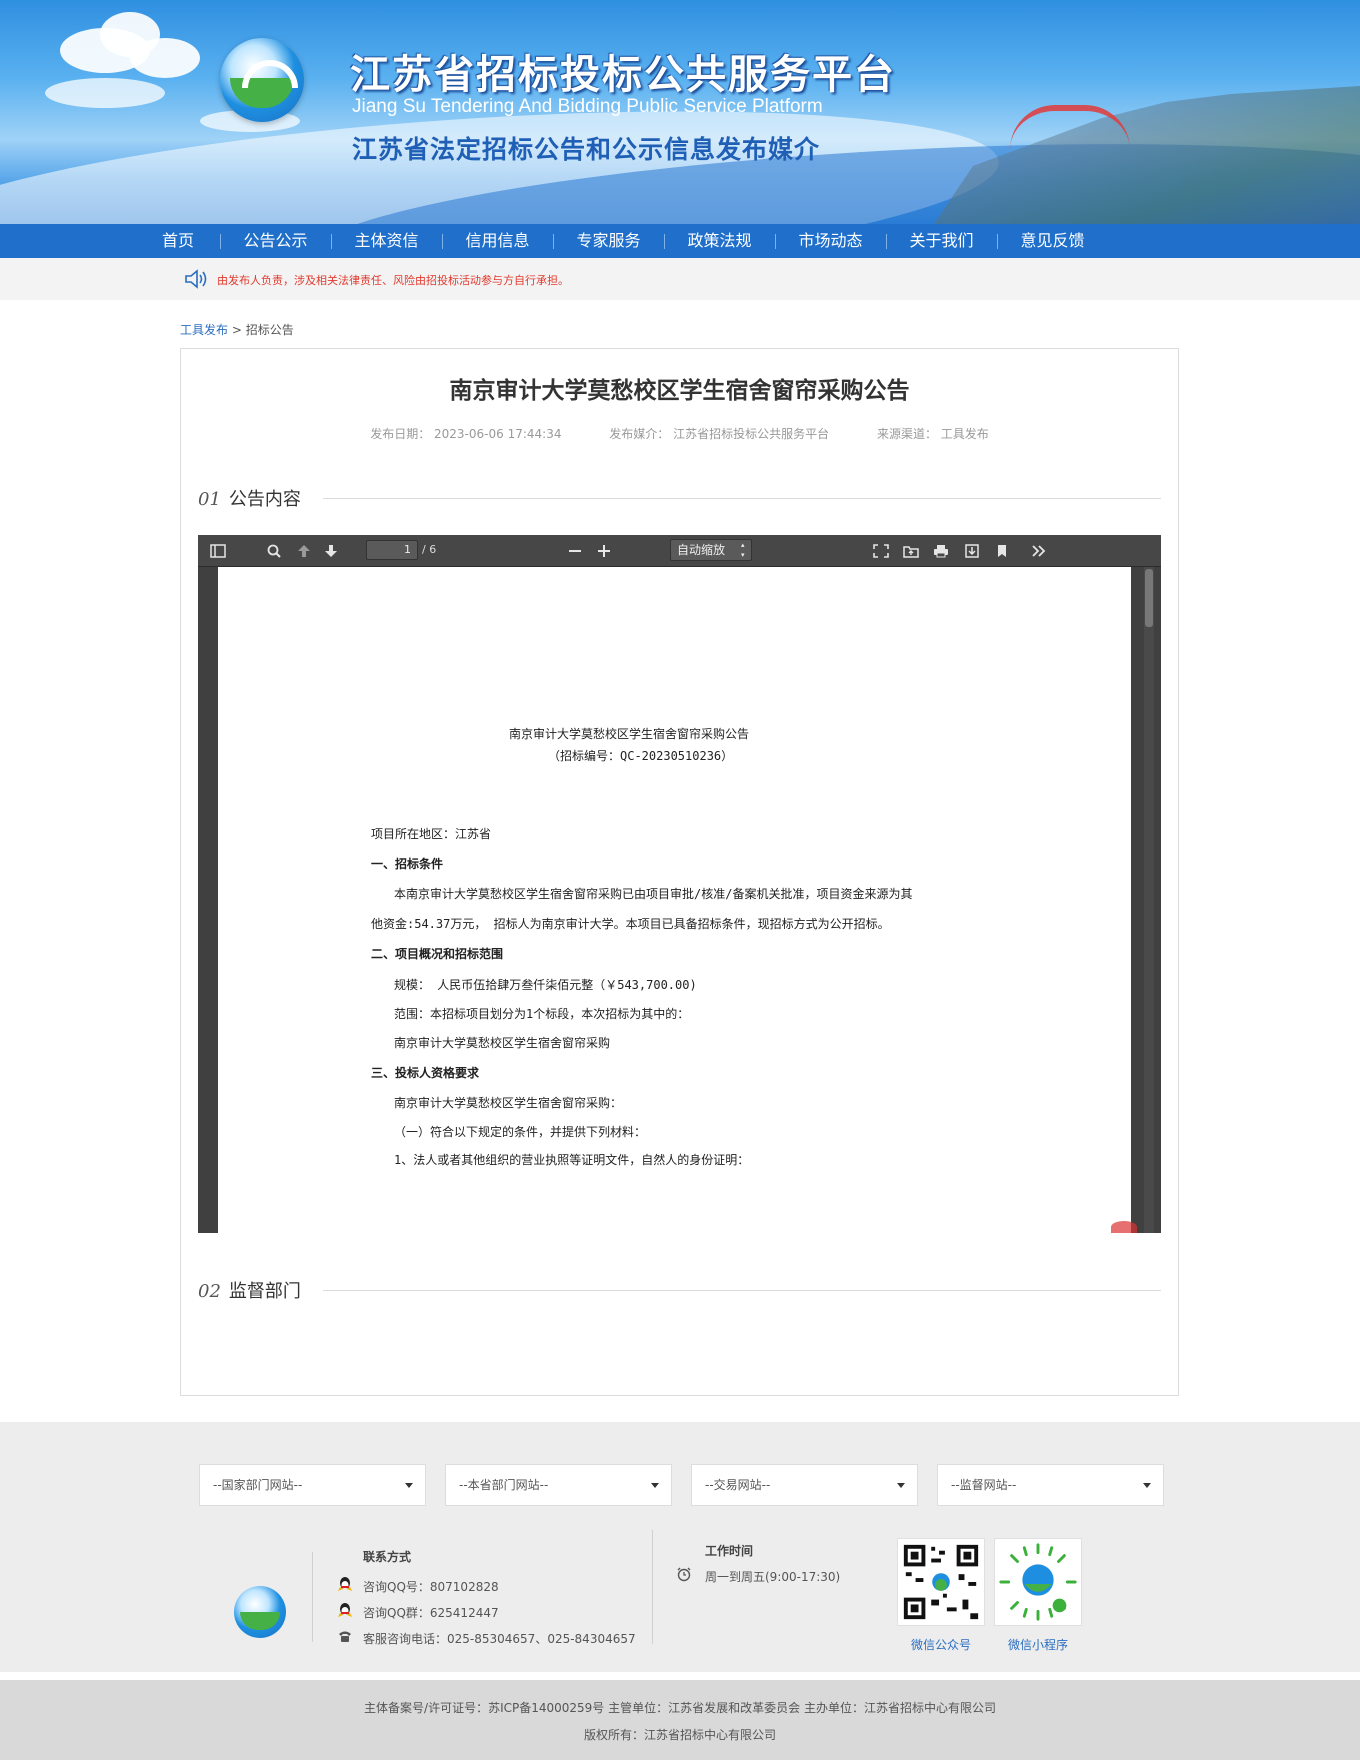  I want to click on tools-icon, so click(1039, 551).